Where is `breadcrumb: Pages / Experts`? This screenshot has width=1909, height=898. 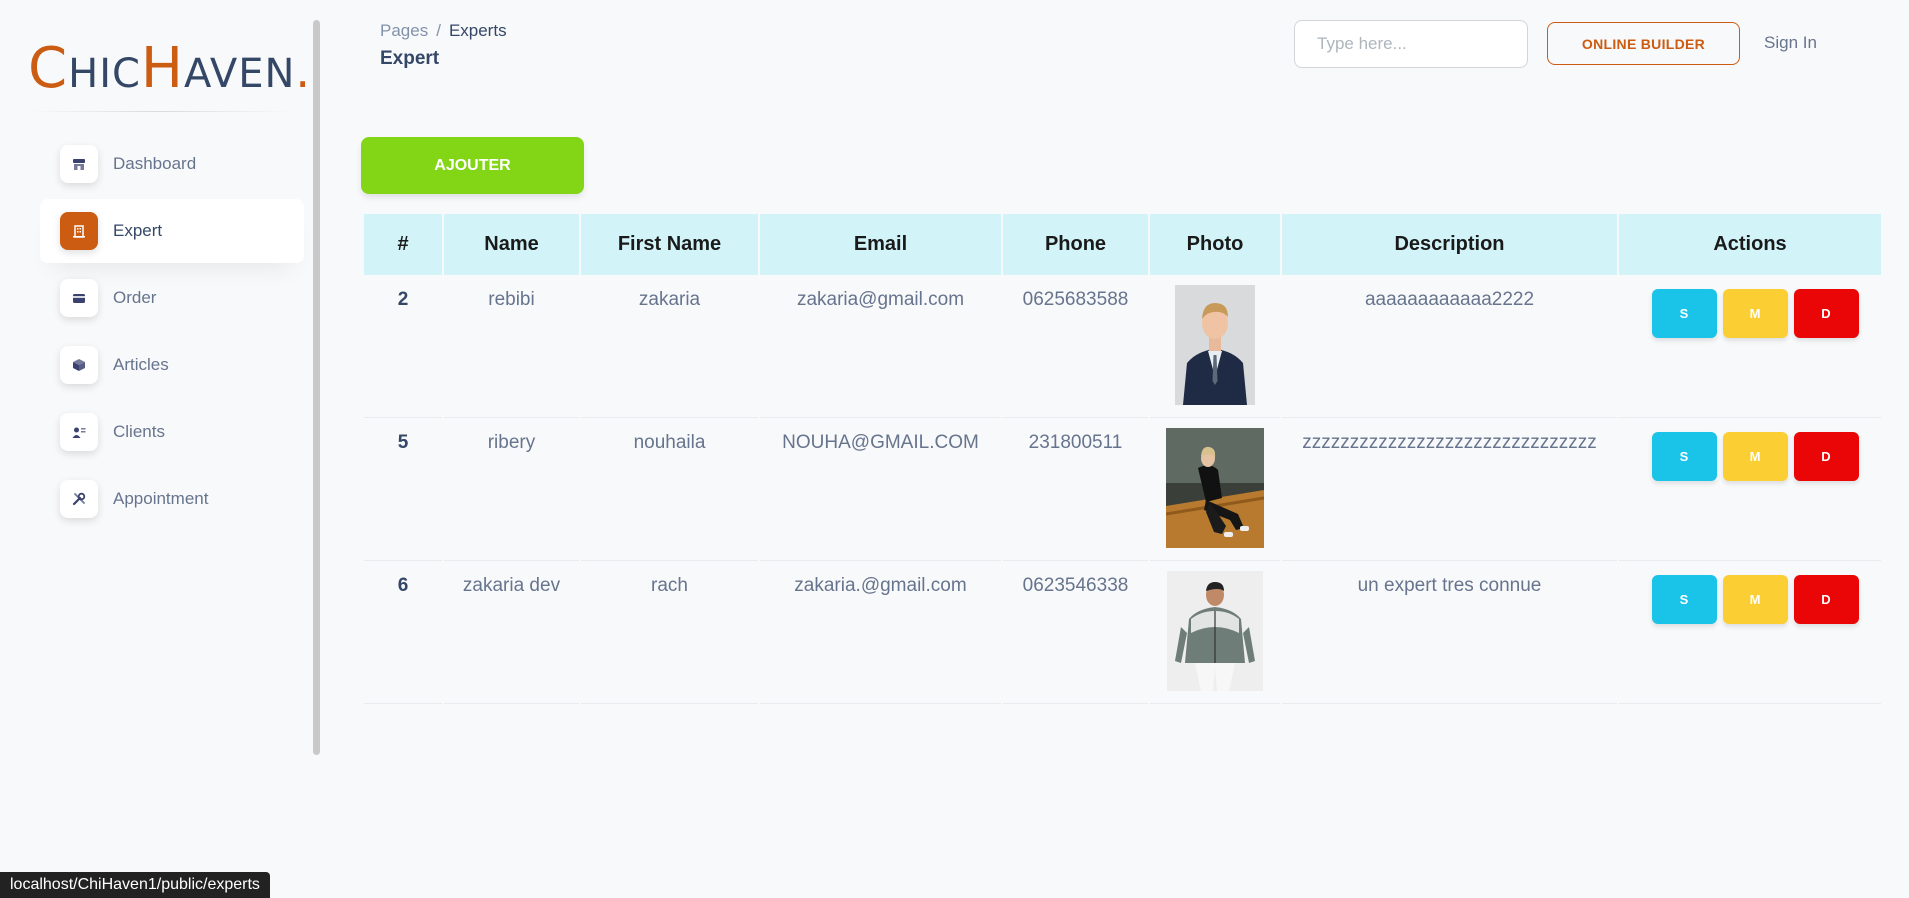
breadcrumb: Pages / Experts is located at coordinates (443, 31).